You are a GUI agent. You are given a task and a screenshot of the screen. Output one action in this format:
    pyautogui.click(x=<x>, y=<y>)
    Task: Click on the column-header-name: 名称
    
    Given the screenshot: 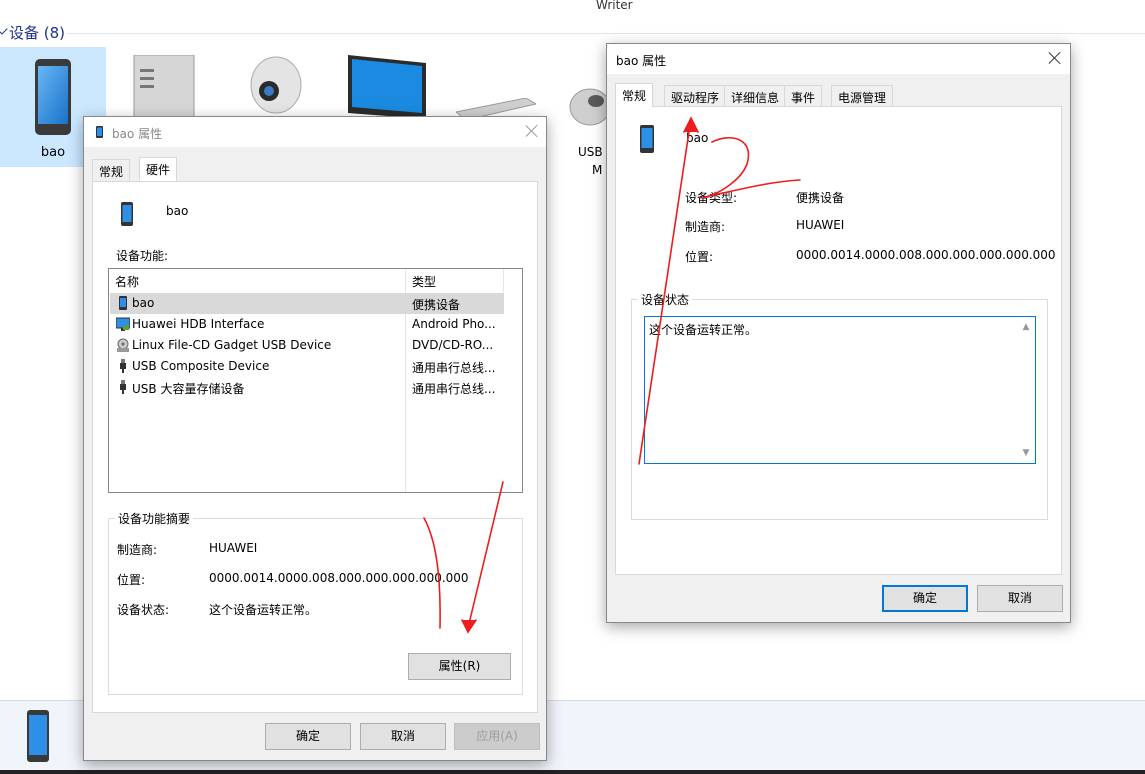 What is the action you would take?
    pyautogui.click(x=257, y=280)
    